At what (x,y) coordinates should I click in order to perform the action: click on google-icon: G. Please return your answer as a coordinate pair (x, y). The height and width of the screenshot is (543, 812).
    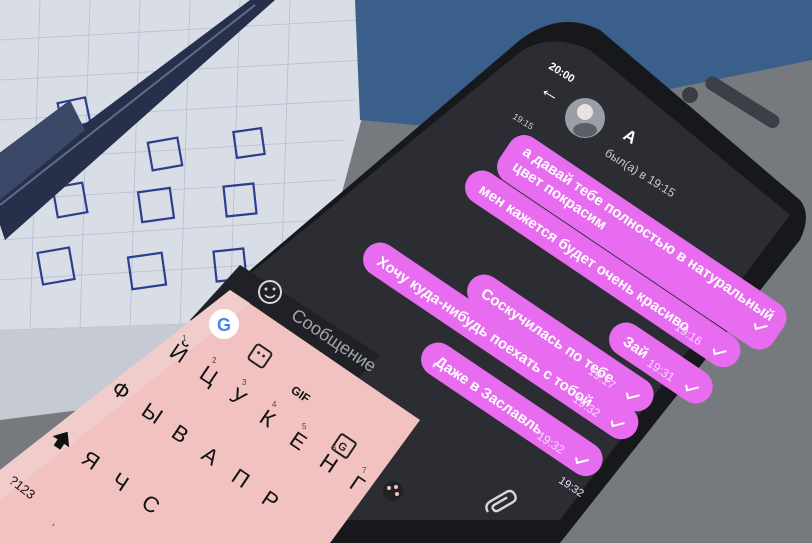
    Looking at the image, I should click on (224, 325).